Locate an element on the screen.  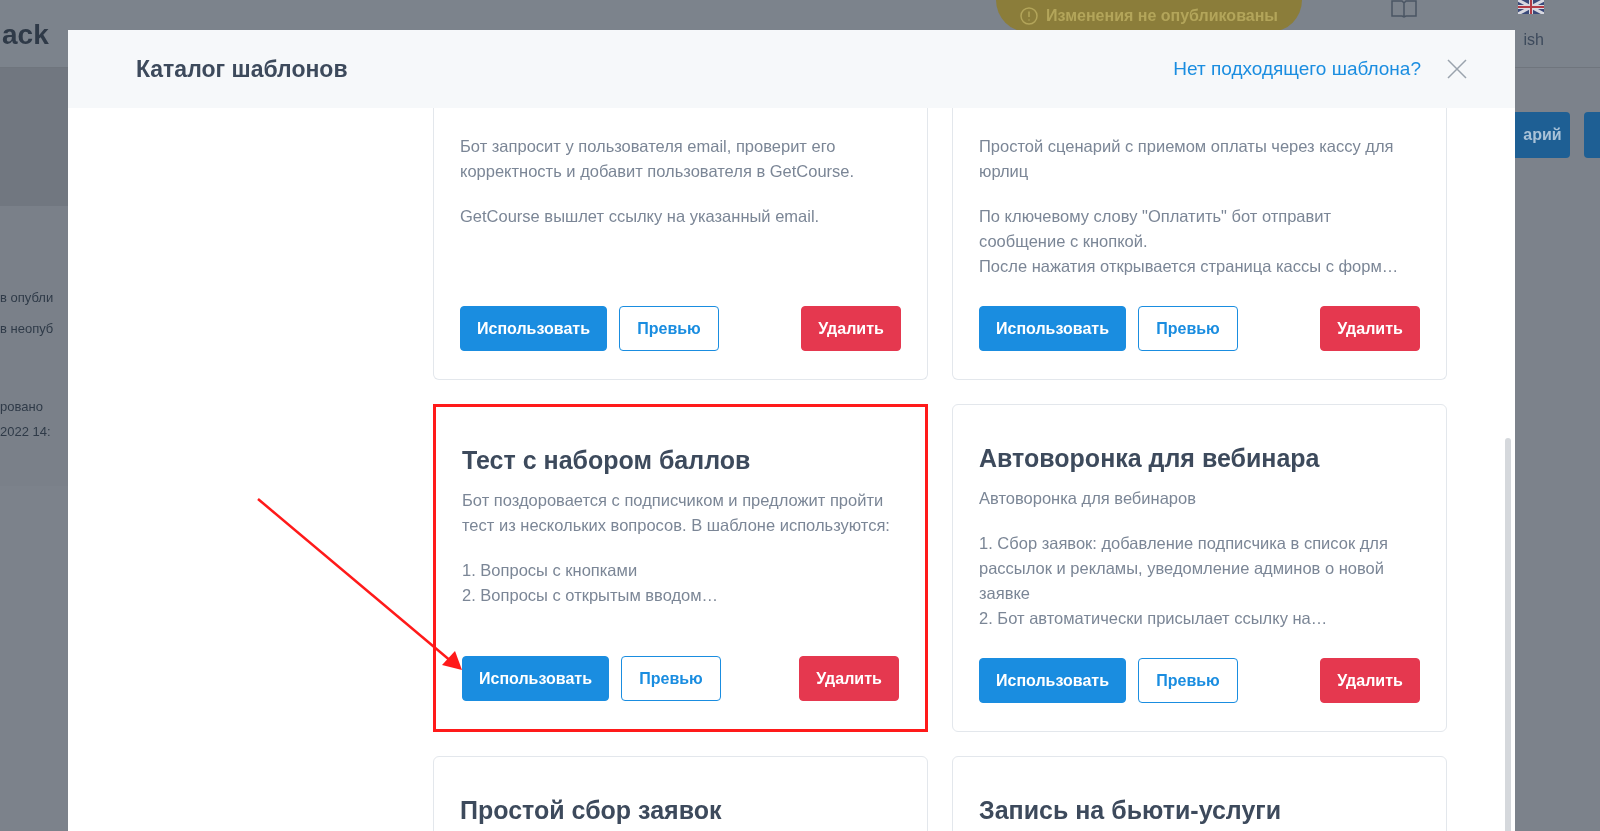
book-icon is located at coordinates (1404, 9).